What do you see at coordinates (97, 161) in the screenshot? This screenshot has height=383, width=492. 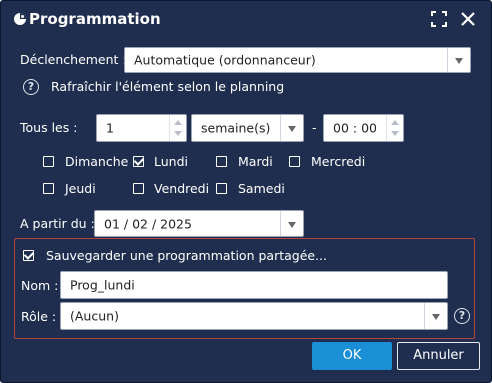 I see `day-label-dimanche: Dimanche` at bounding box center [97, 161].